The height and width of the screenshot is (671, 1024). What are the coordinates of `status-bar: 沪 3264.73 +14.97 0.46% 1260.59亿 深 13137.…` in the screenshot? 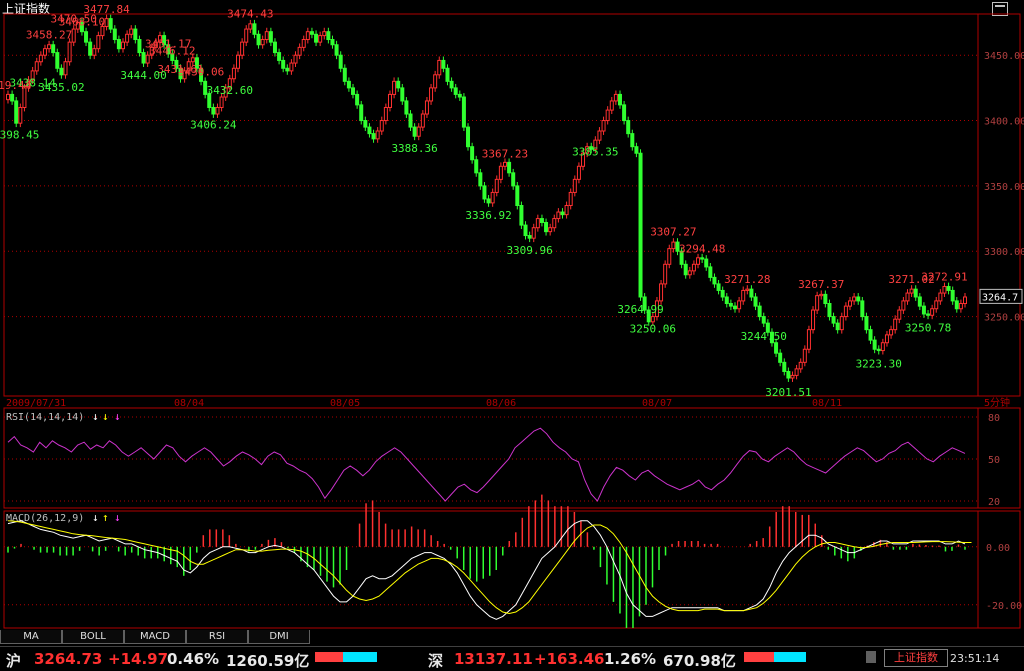 It's located at (512, 658).